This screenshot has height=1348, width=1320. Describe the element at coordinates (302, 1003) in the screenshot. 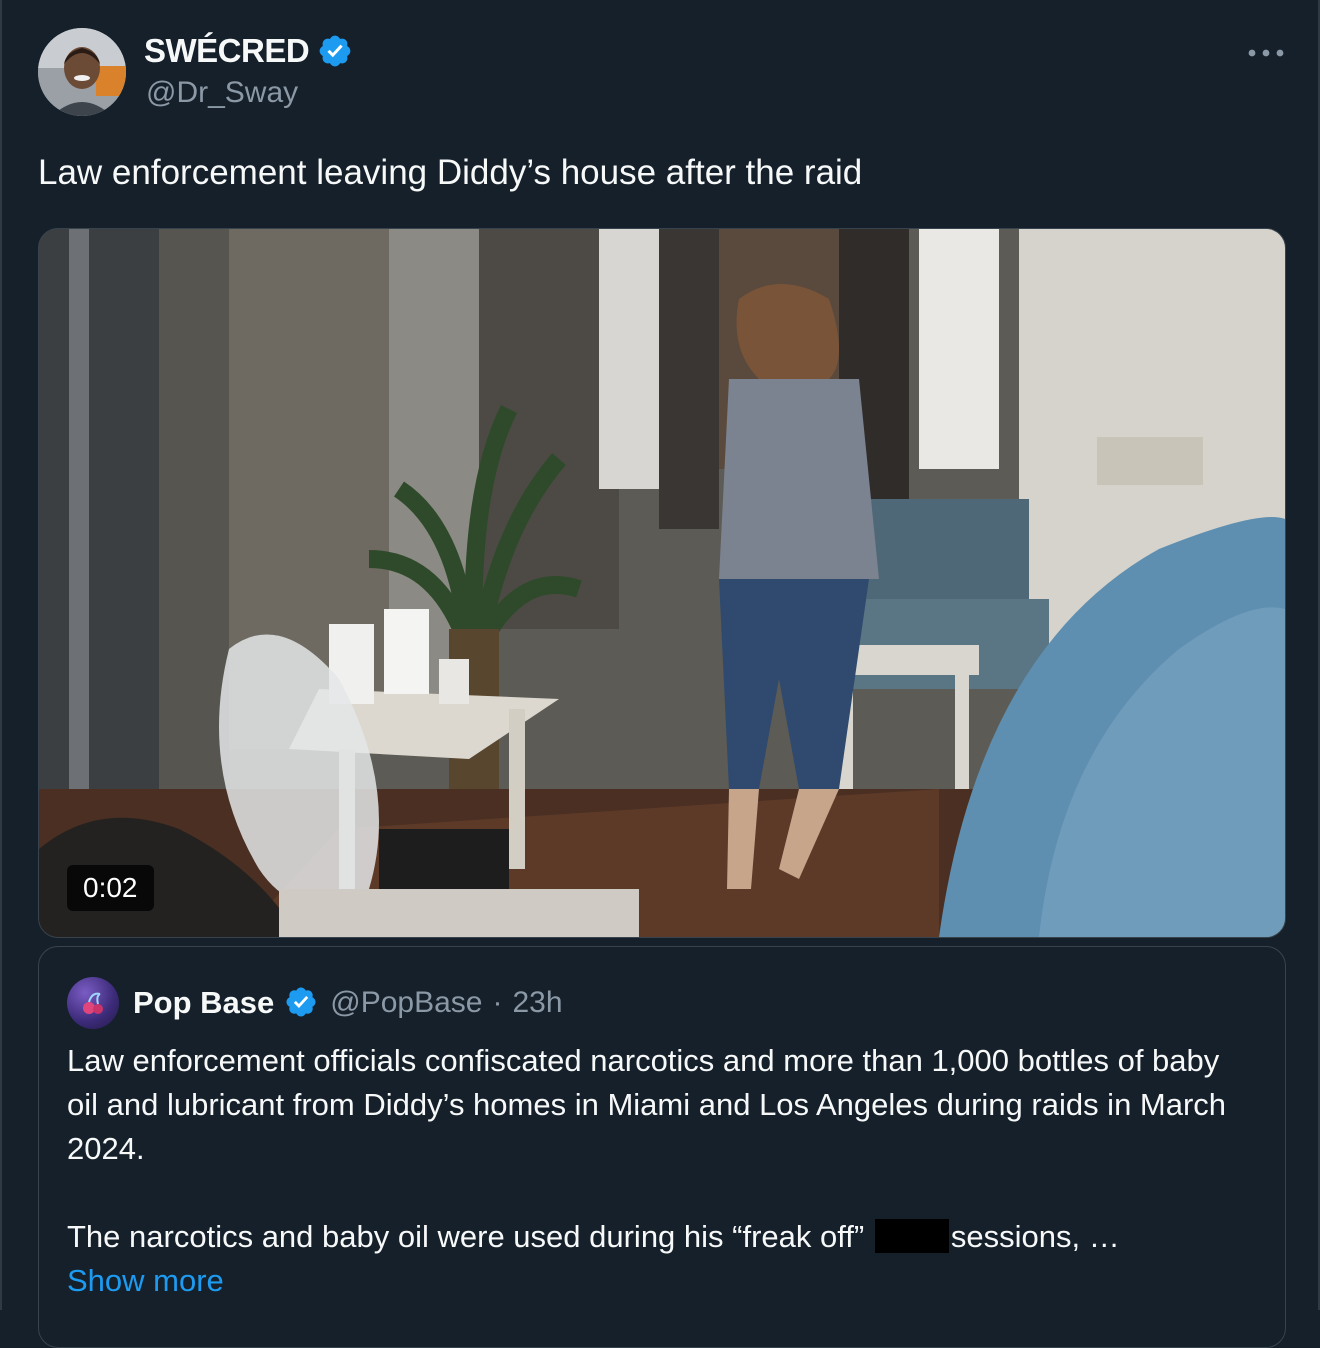

I see `quoted-verified-badge-icon` at that location.